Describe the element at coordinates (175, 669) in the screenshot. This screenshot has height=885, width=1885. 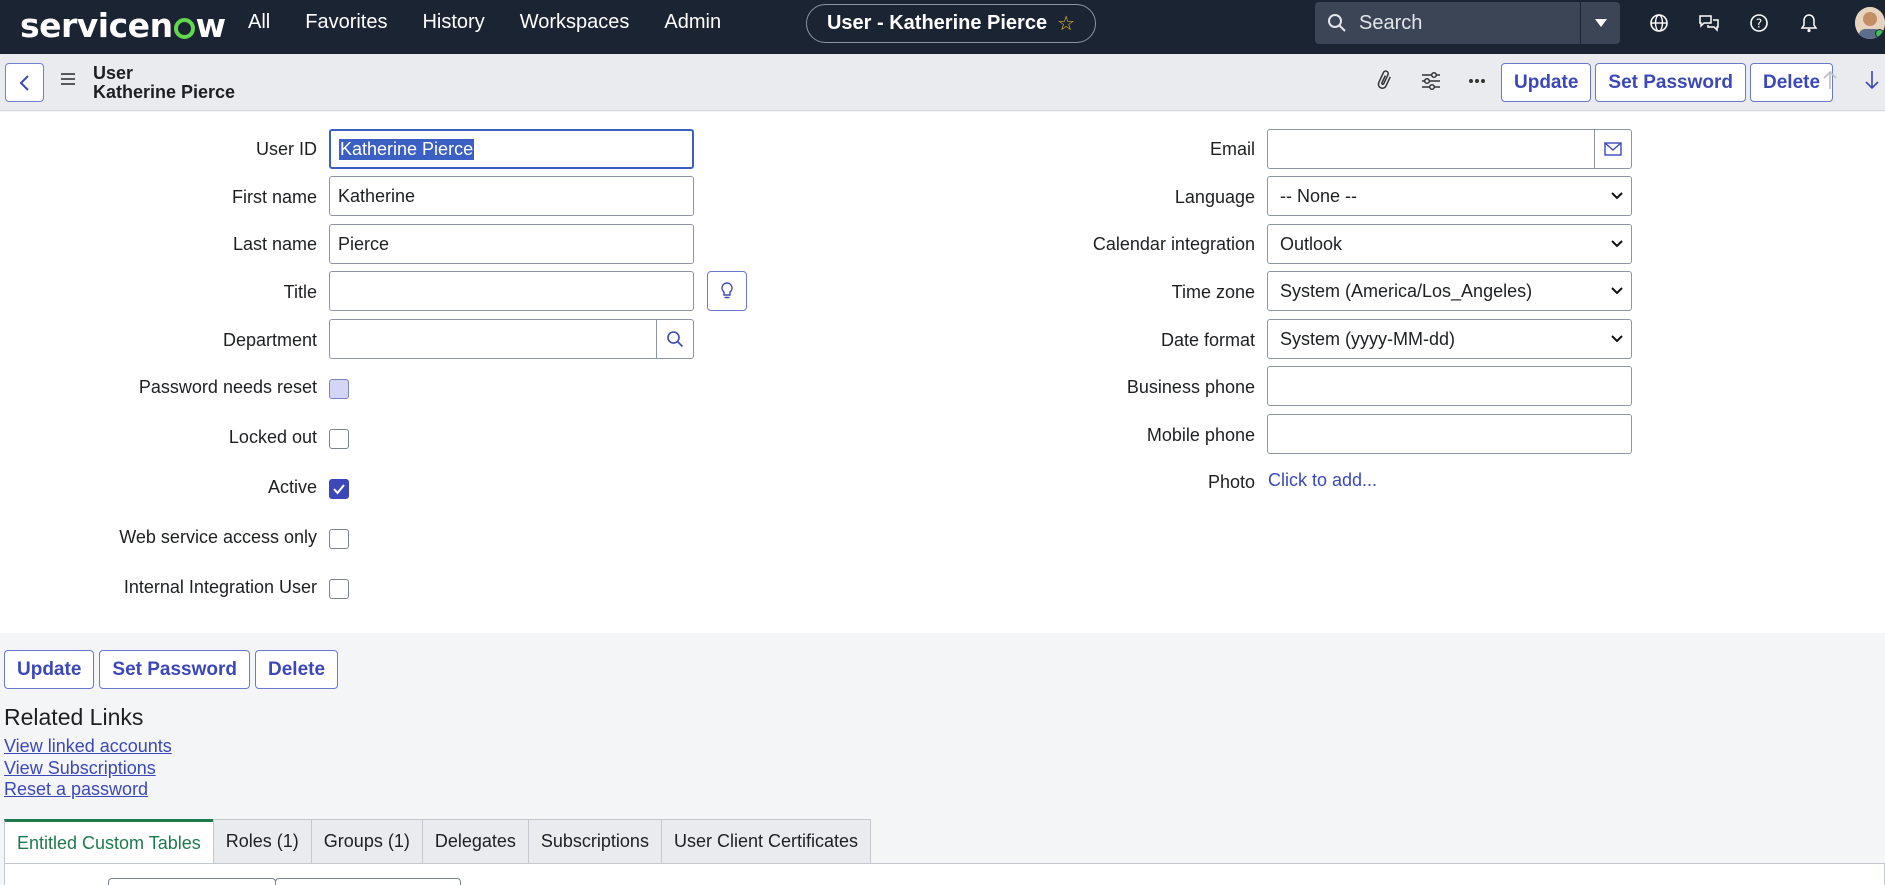
I see `set-password-button-bottom: Set Password` at that location.